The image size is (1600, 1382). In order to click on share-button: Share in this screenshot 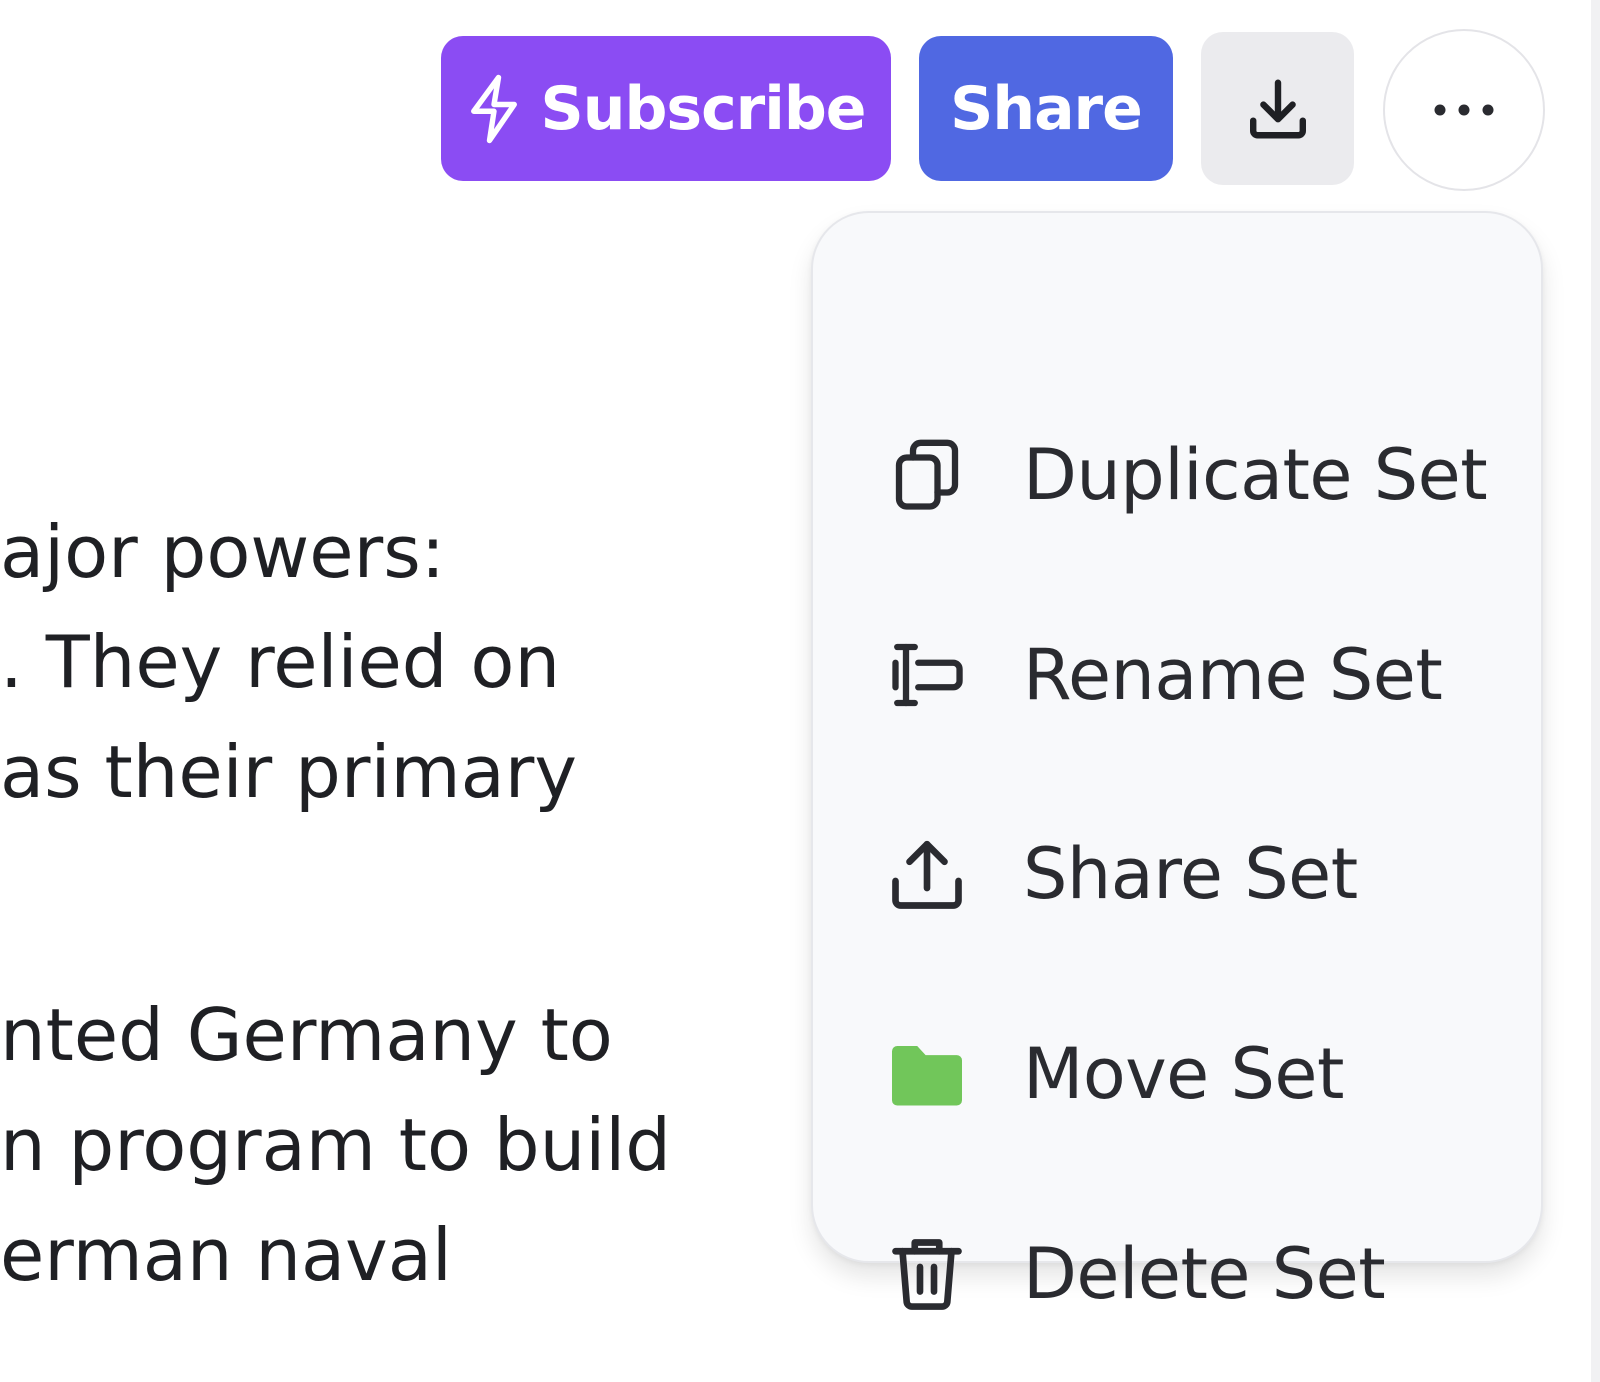, I will do `click(1046, 108)`.